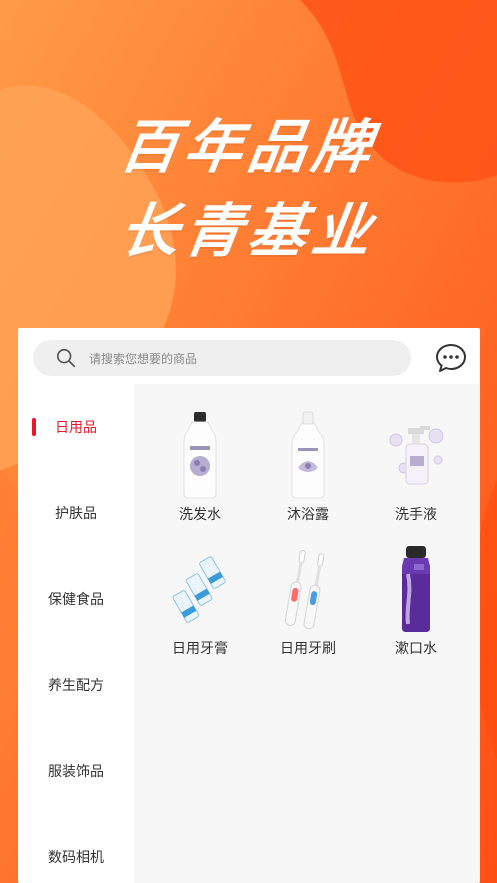 The width and height of the screenshot is (497, 883). What do you see at coordinates (308, 515) in the screenshot?
I see `product-name: 沐浴露` at bounding box center [308, 515].